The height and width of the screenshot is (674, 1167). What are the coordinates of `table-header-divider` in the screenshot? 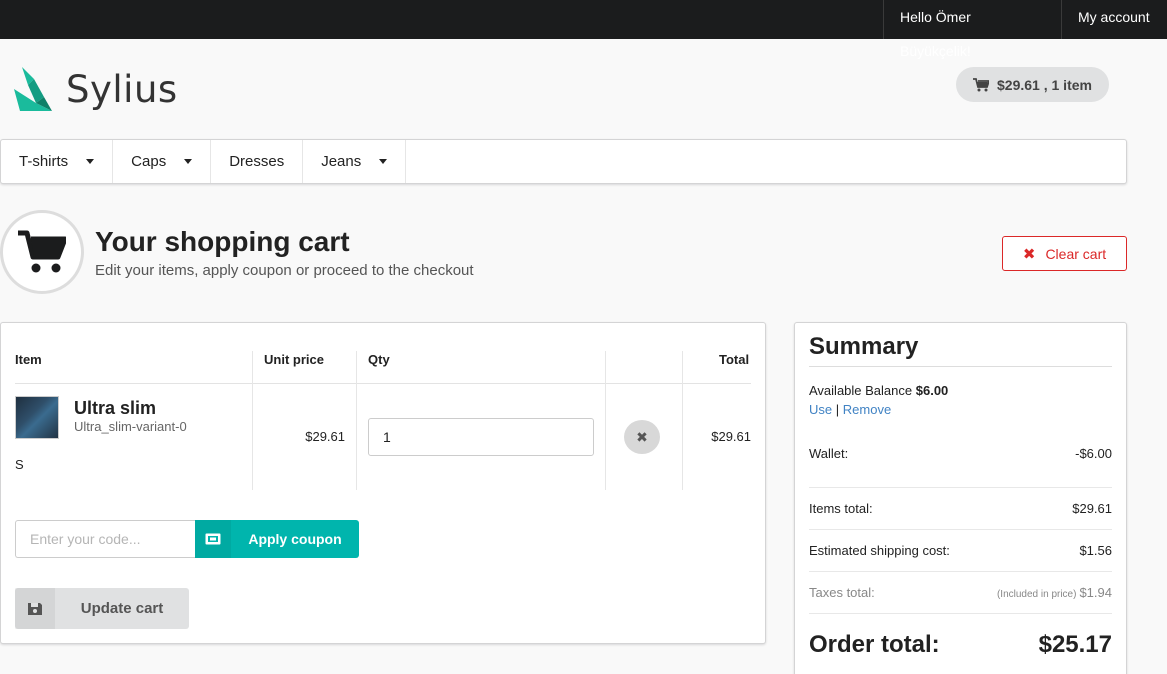 It's located at (383, 383).